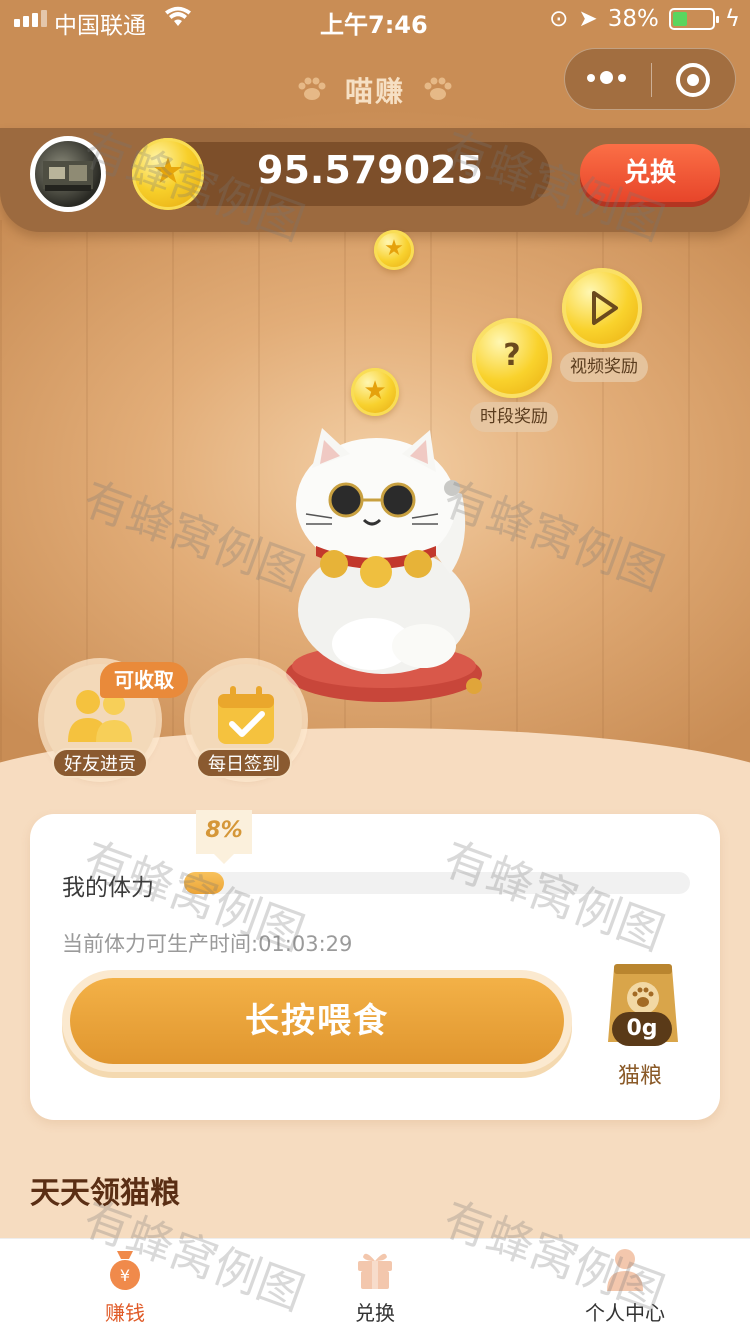  What do you see at coordinates (633, 19) in the screenshot?
I see `battery-percent: 38%` at bounding box center [633, 19].